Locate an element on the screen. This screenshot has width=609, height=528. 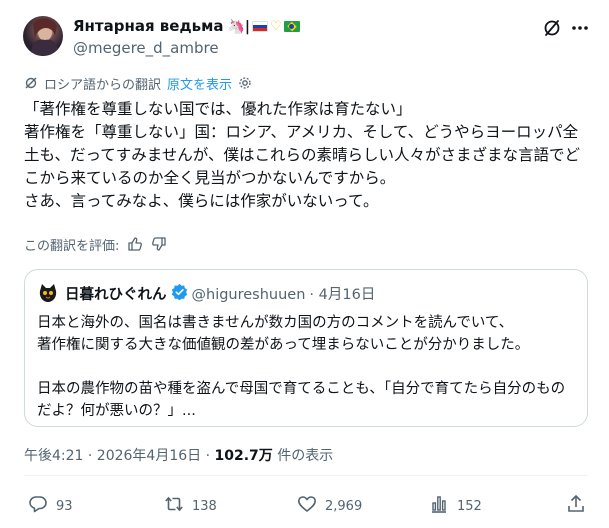
analytics-button: 152 is located at coordinates (455, 506).